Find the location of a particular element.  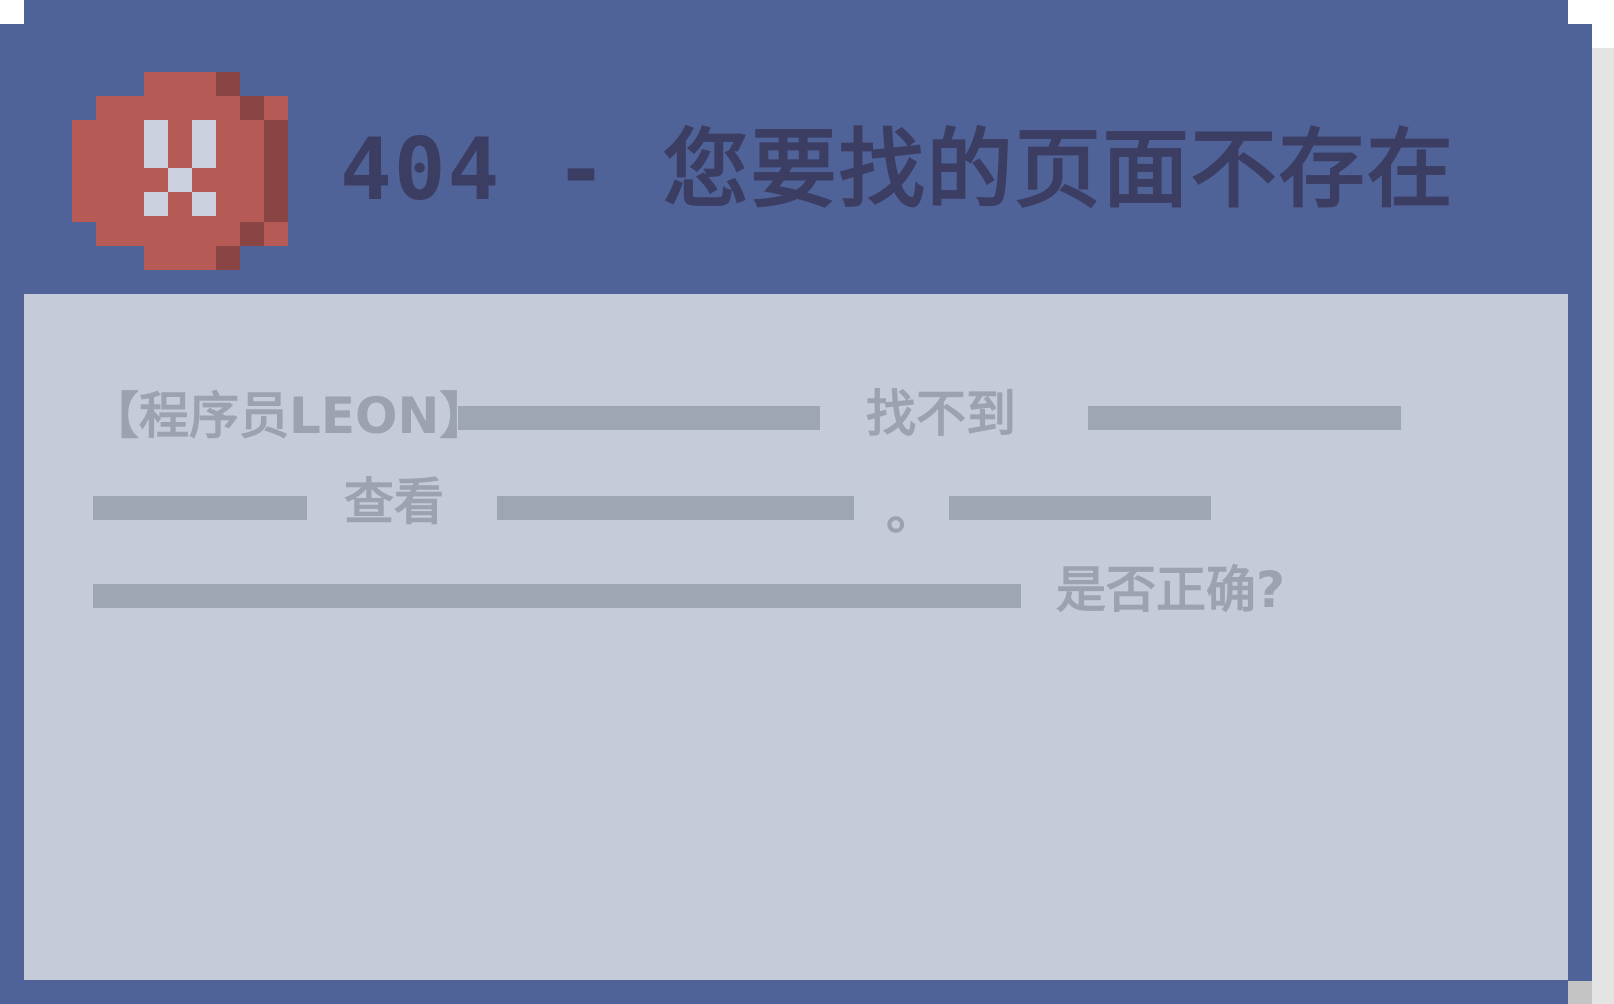

message-word-view: 查看 is located at coordinates (394, 502).